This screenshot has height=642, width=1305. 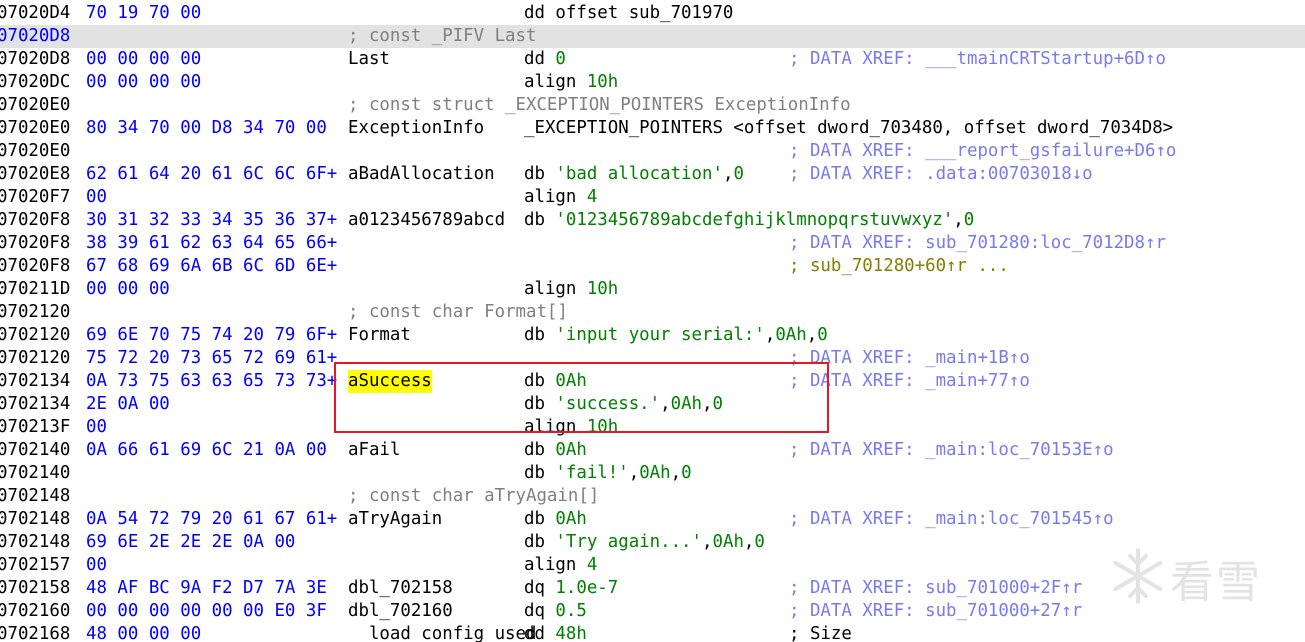 What do you see at coordinates (540, 611) in the screenshot?
I see `instruction-token: dq` at bounding box center [540, 611].